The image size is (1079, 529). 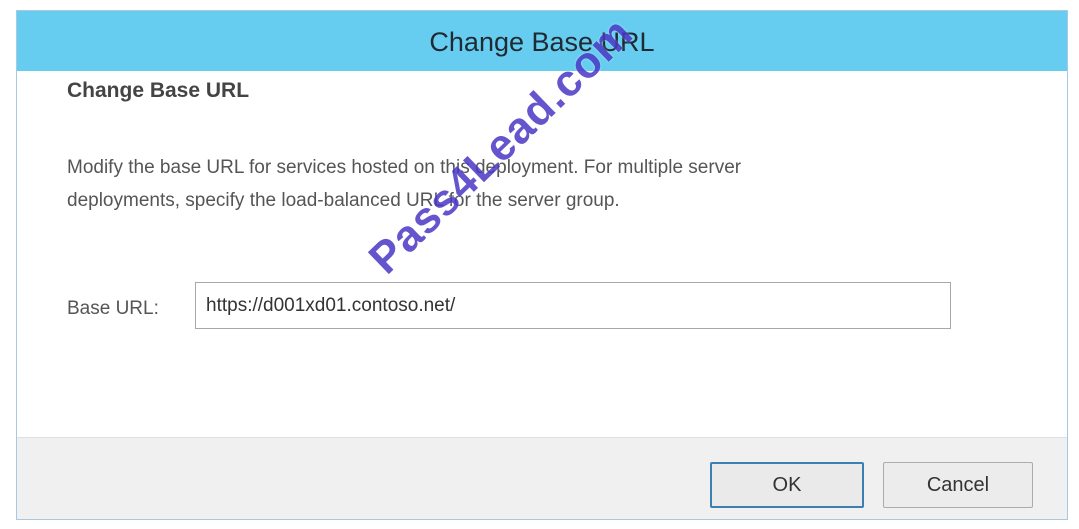 I want to click on dialog-title-bar: Change Base URL, so click(x=542, y=41).